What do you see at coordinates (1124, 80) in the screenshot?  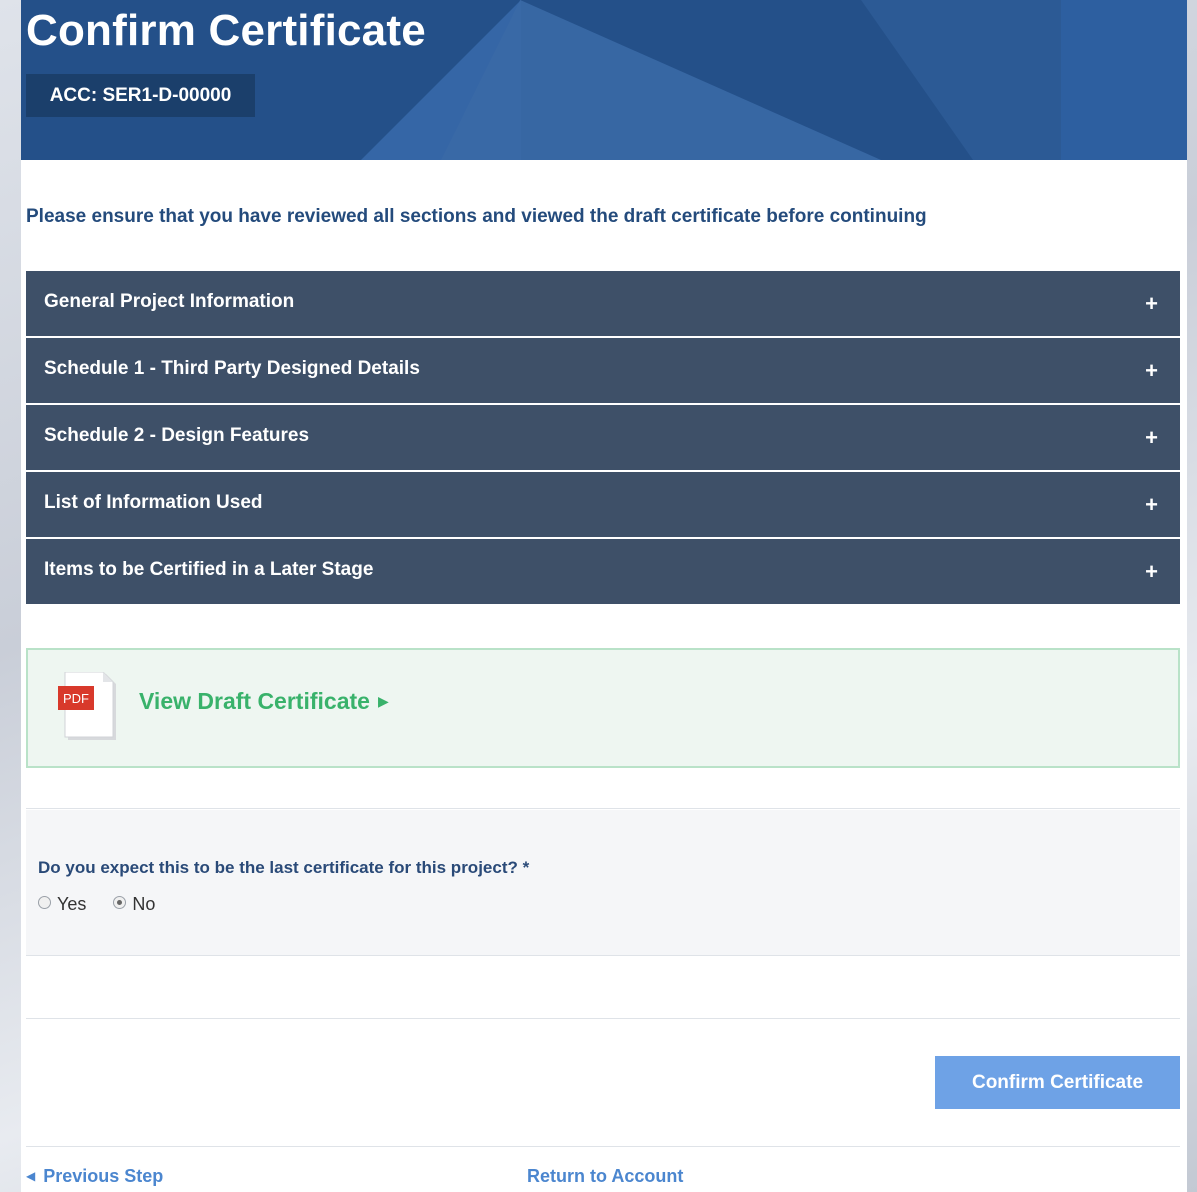 I see `banner-decoration` at bounding box center [1124, 80].